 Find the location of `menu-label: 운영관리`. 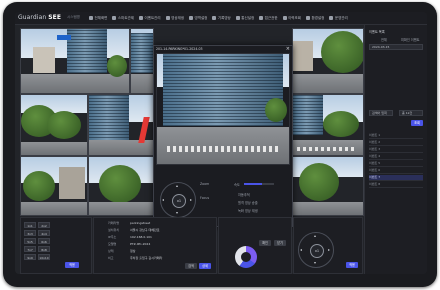

menu-label: 운영관리 is located at coordinates (341, 17).